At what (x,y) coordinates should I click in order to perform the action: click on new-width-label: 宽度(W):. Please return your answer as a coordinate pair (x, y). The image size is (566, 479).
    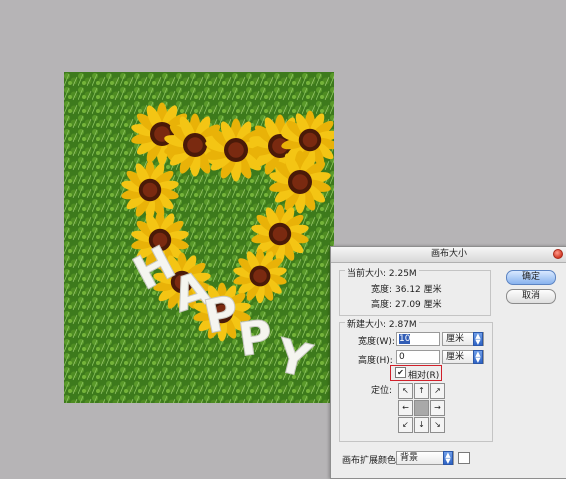
    Looking at the image, I should click on (376, 342).